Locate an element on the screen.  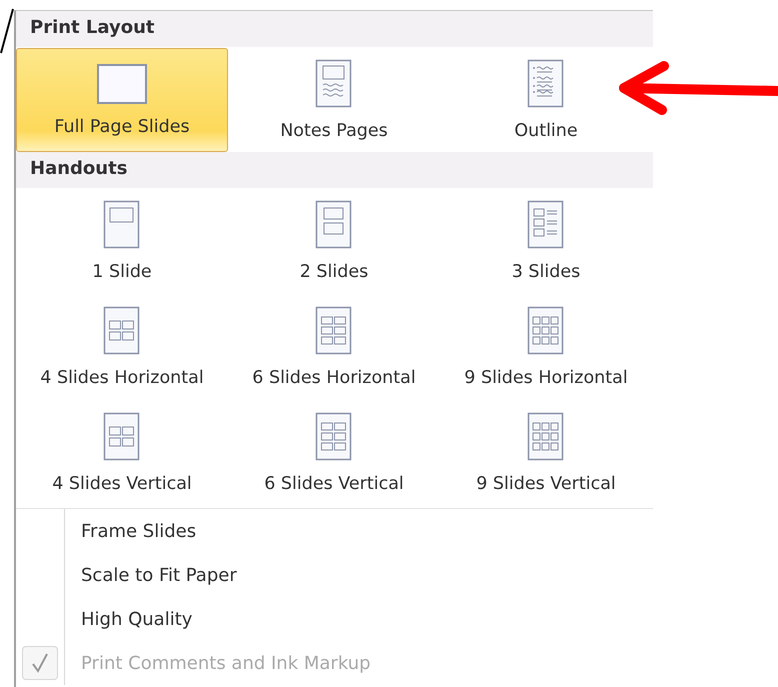
slide-icon is located at coordinates (122, 84).